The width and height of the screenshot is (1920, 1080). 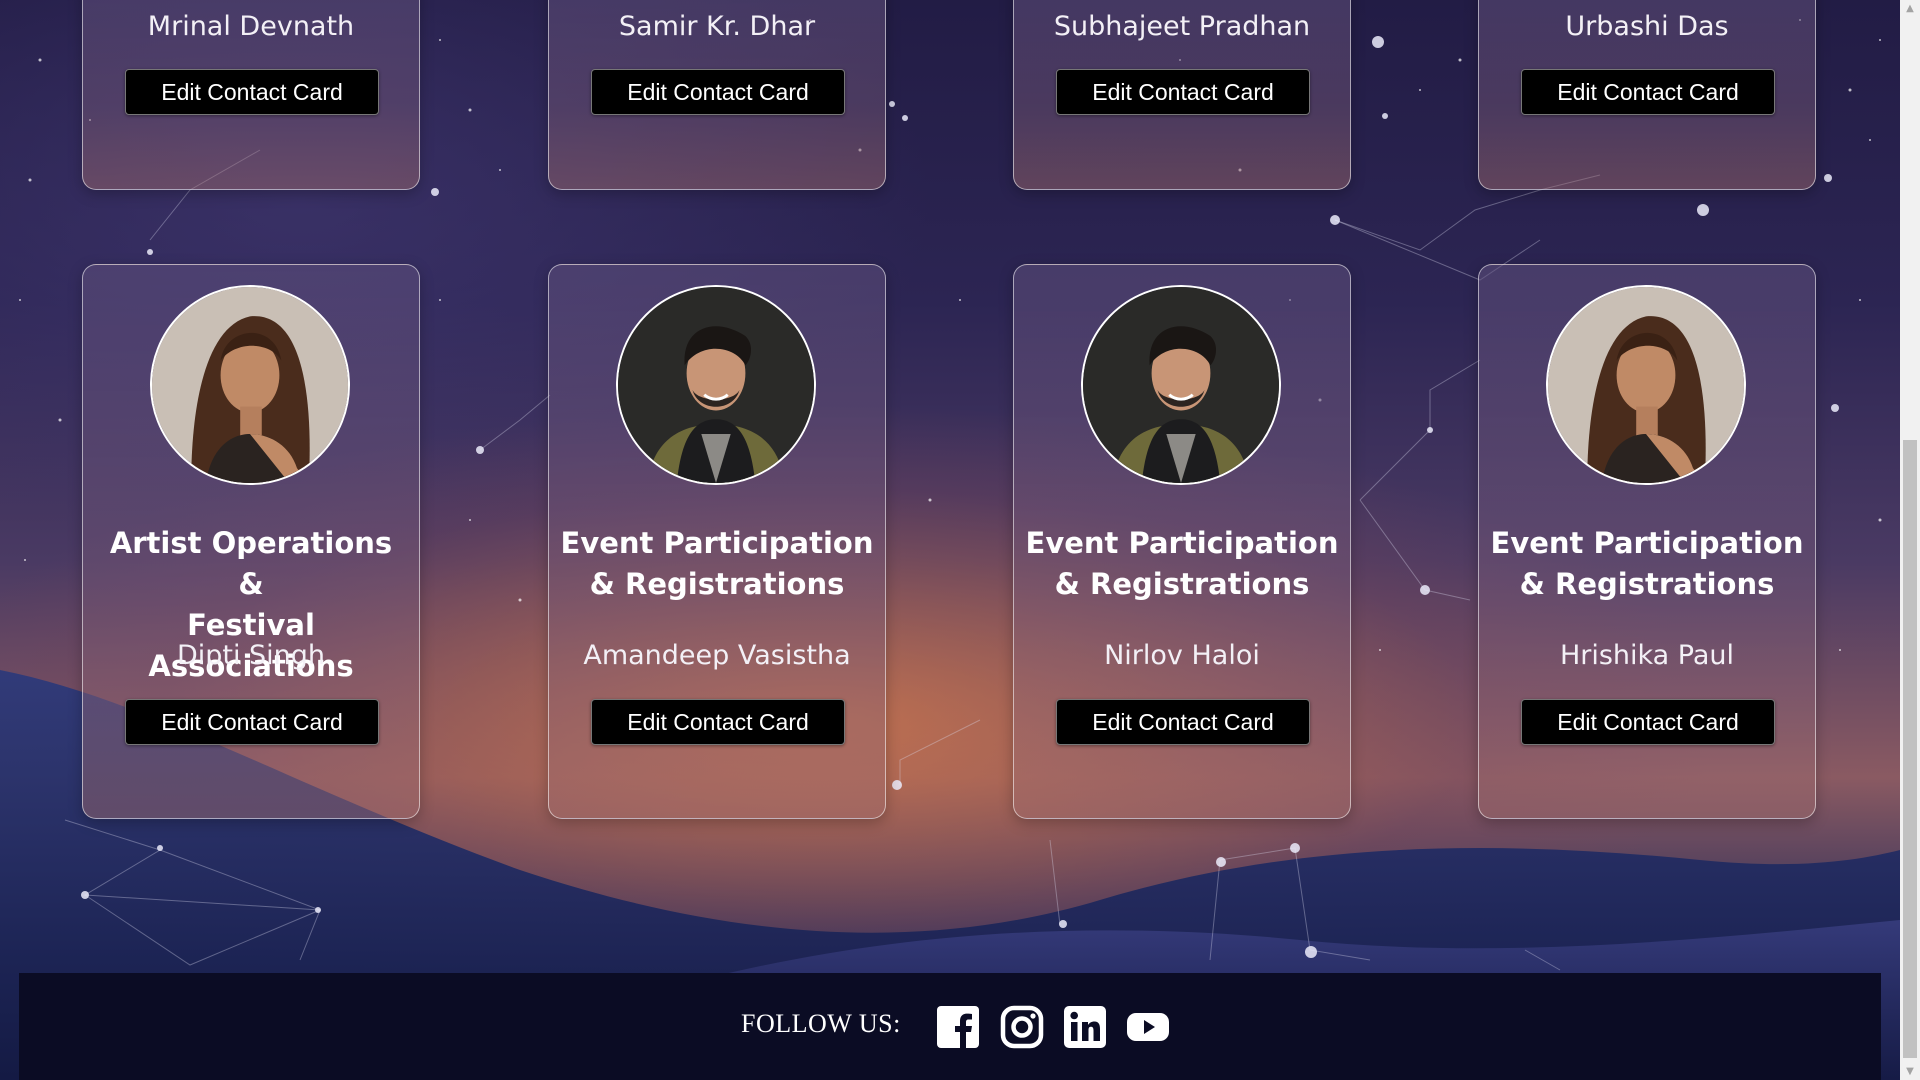 What do you see at coordinates (1910, 8) in the screenshot?
I see `scroll-up-arrow-icon: ▲` at bounding box center [1910, 8].